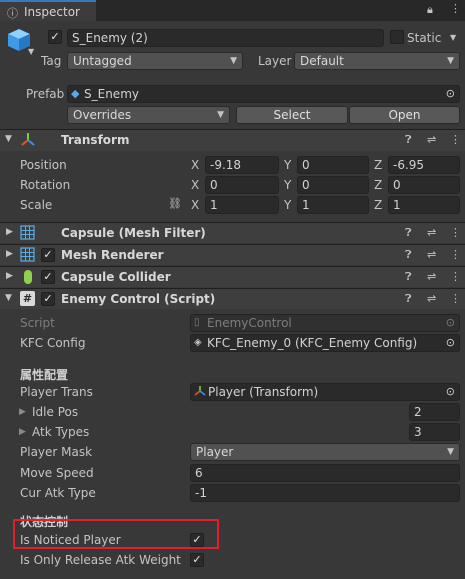 This screenshot has width=465, height=579. What do you see at coordinates (242, 205) in the screenshot?
I see `scale-x-input: 1` at bounding box center [242, 205].